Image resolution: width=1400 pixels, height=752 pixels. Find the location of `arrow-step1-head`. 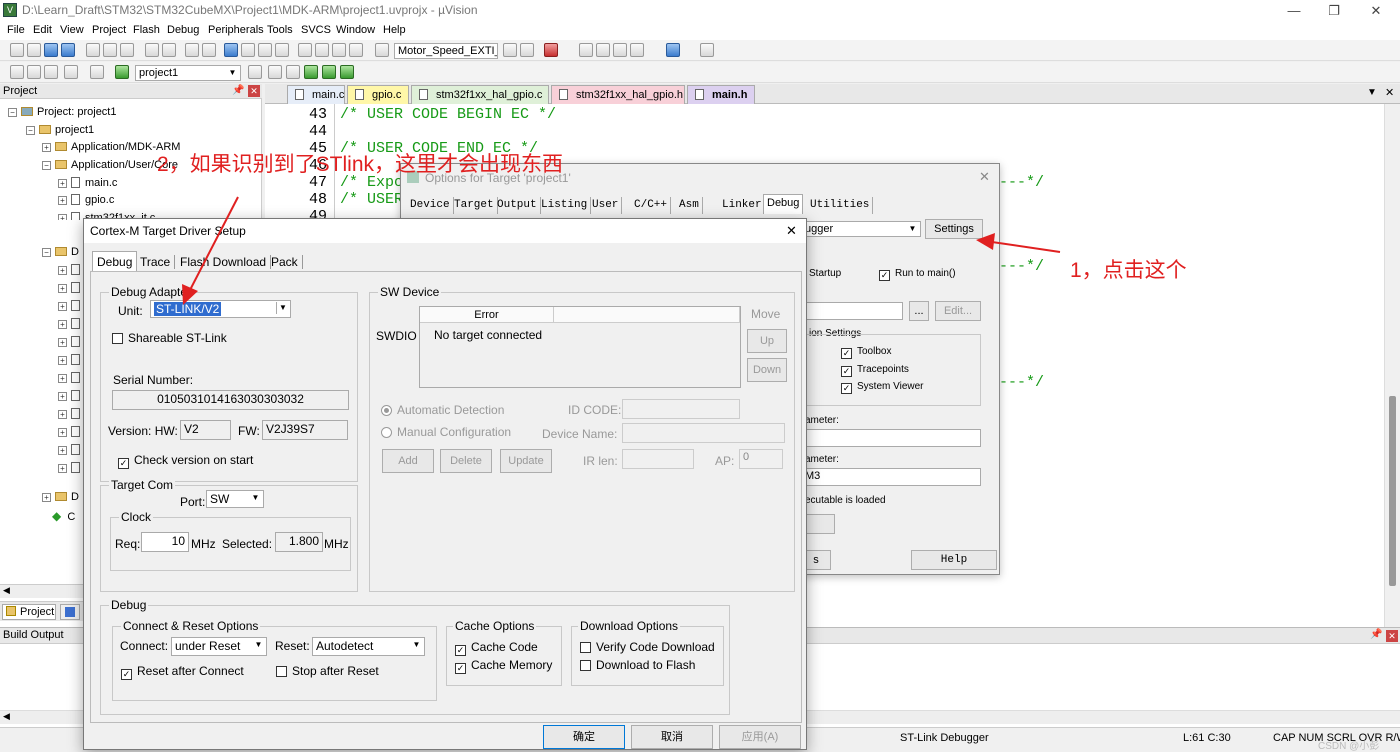

arrow-step1-head is located at coordinates (985, 241).